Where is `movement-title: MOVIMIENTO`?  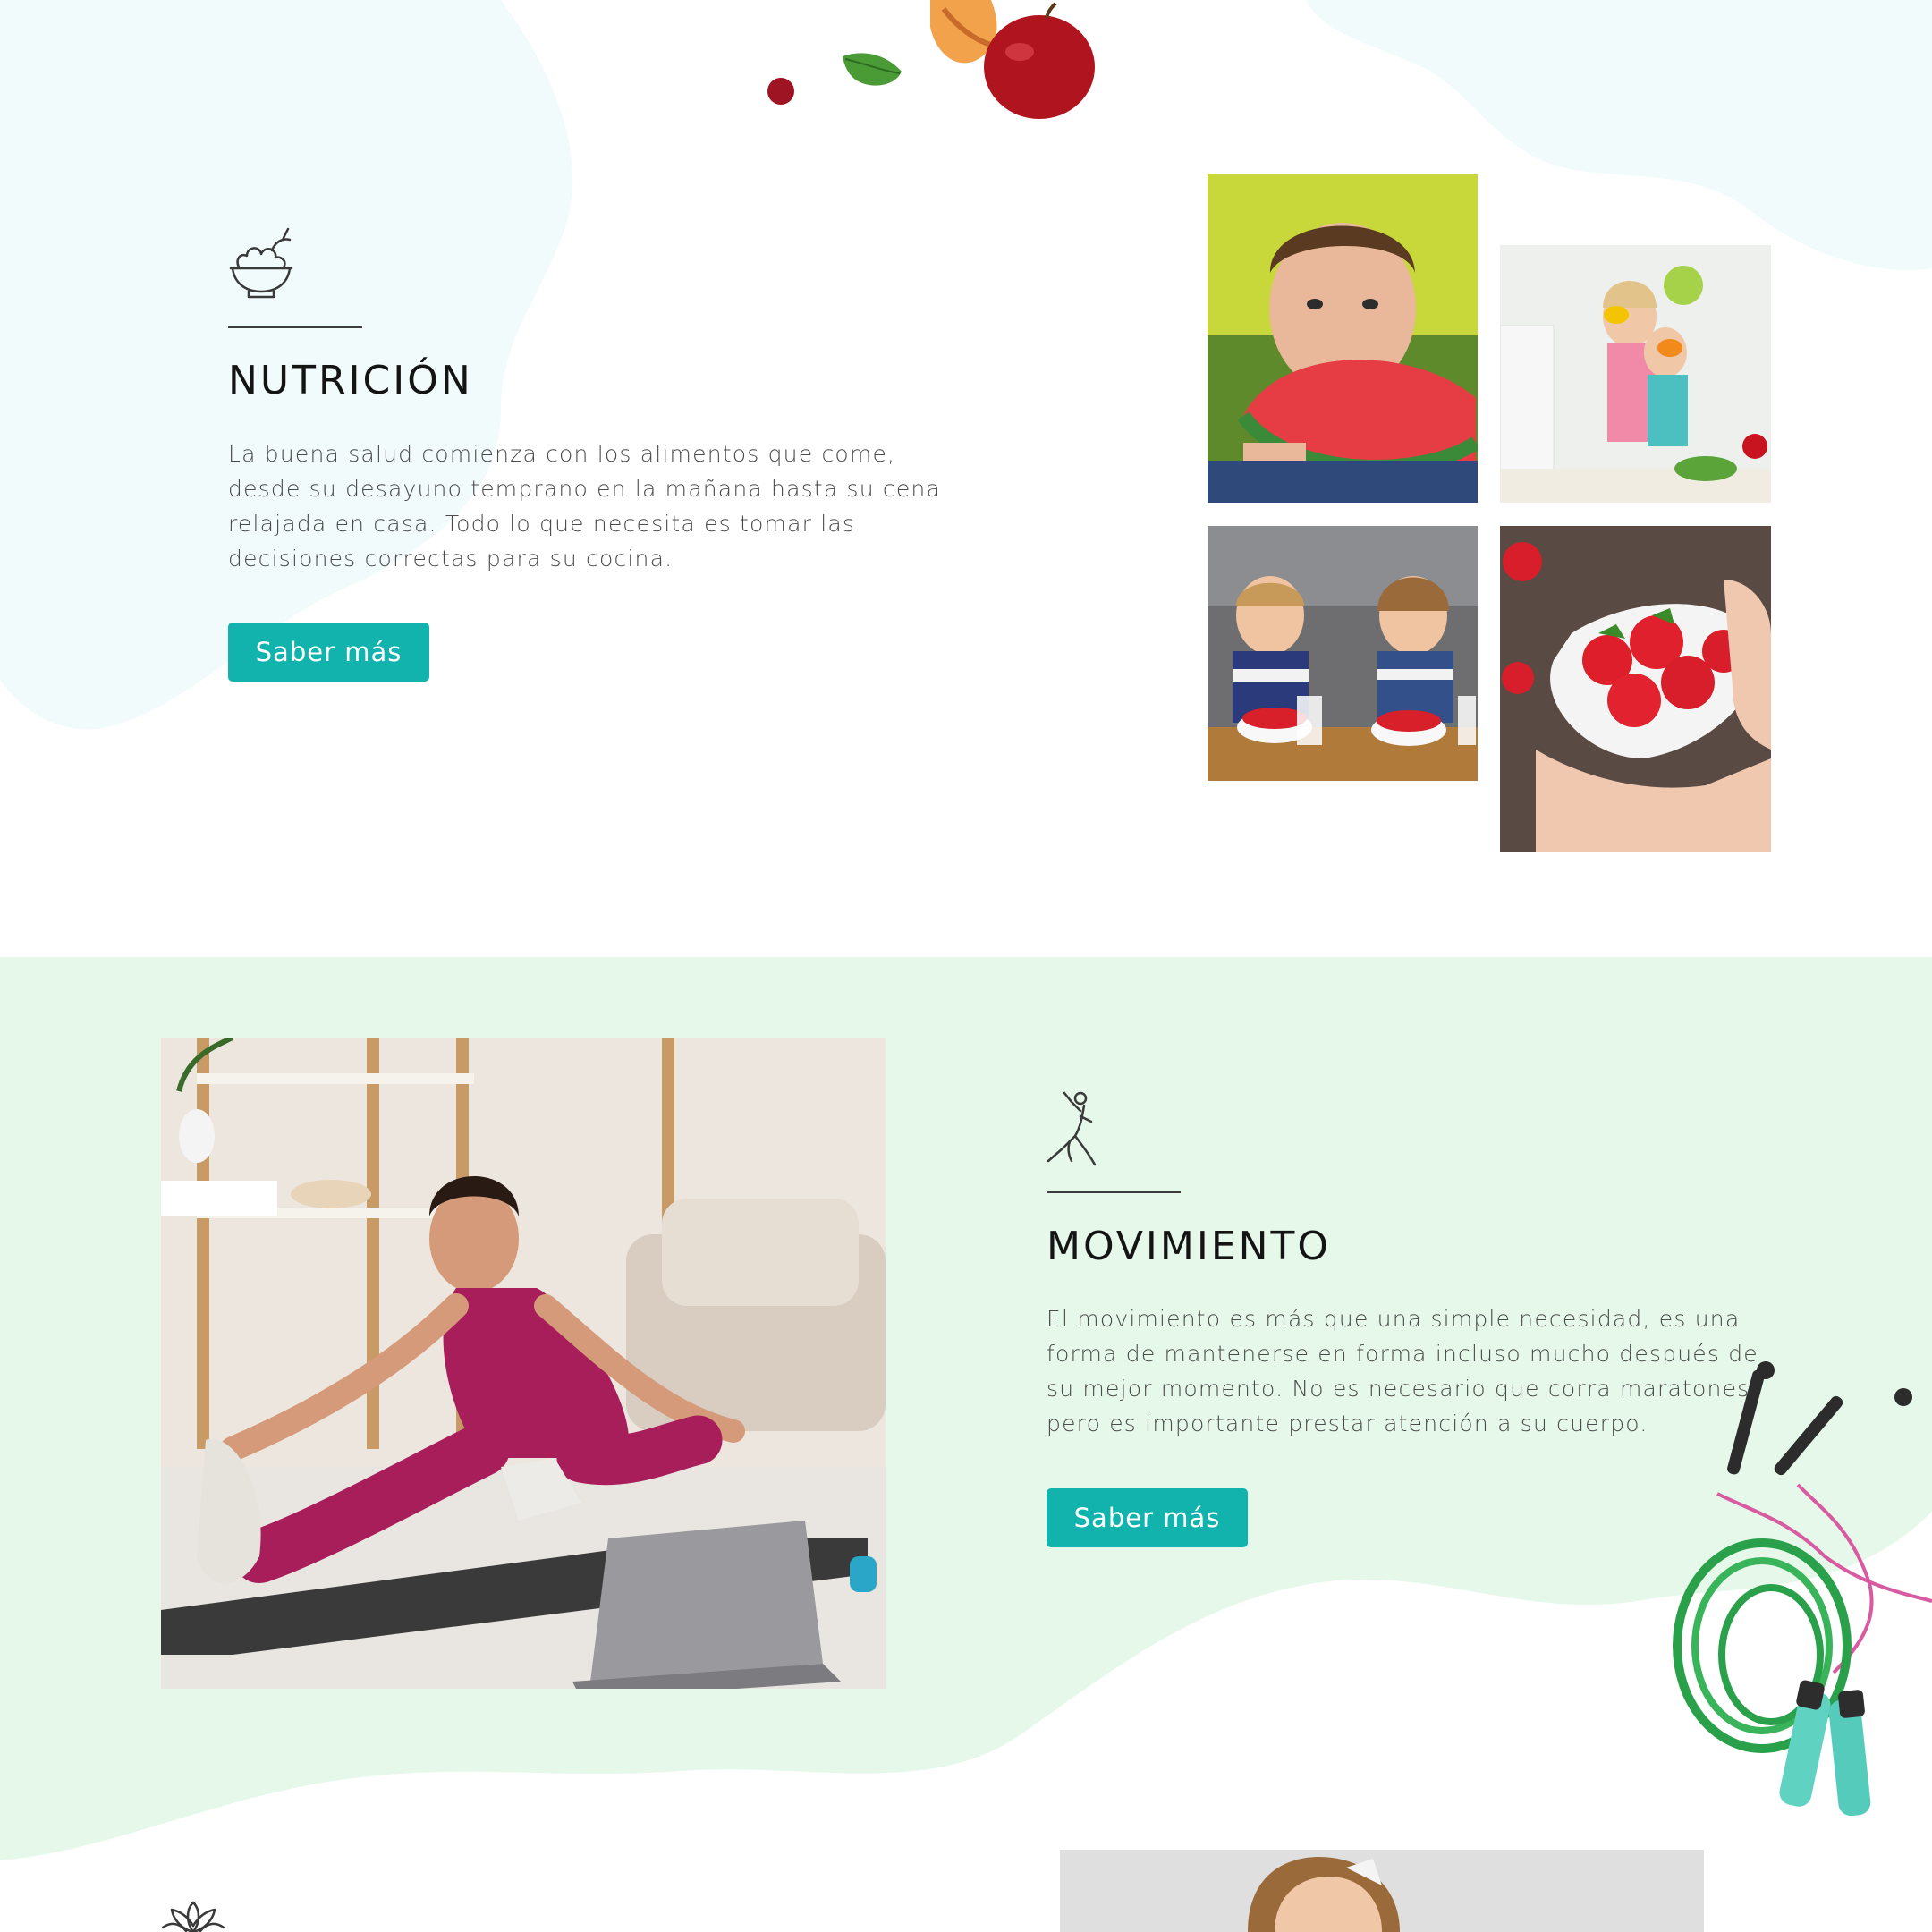 movement-title: MOVIMIENTO is located at coordinates (1189, 1246).